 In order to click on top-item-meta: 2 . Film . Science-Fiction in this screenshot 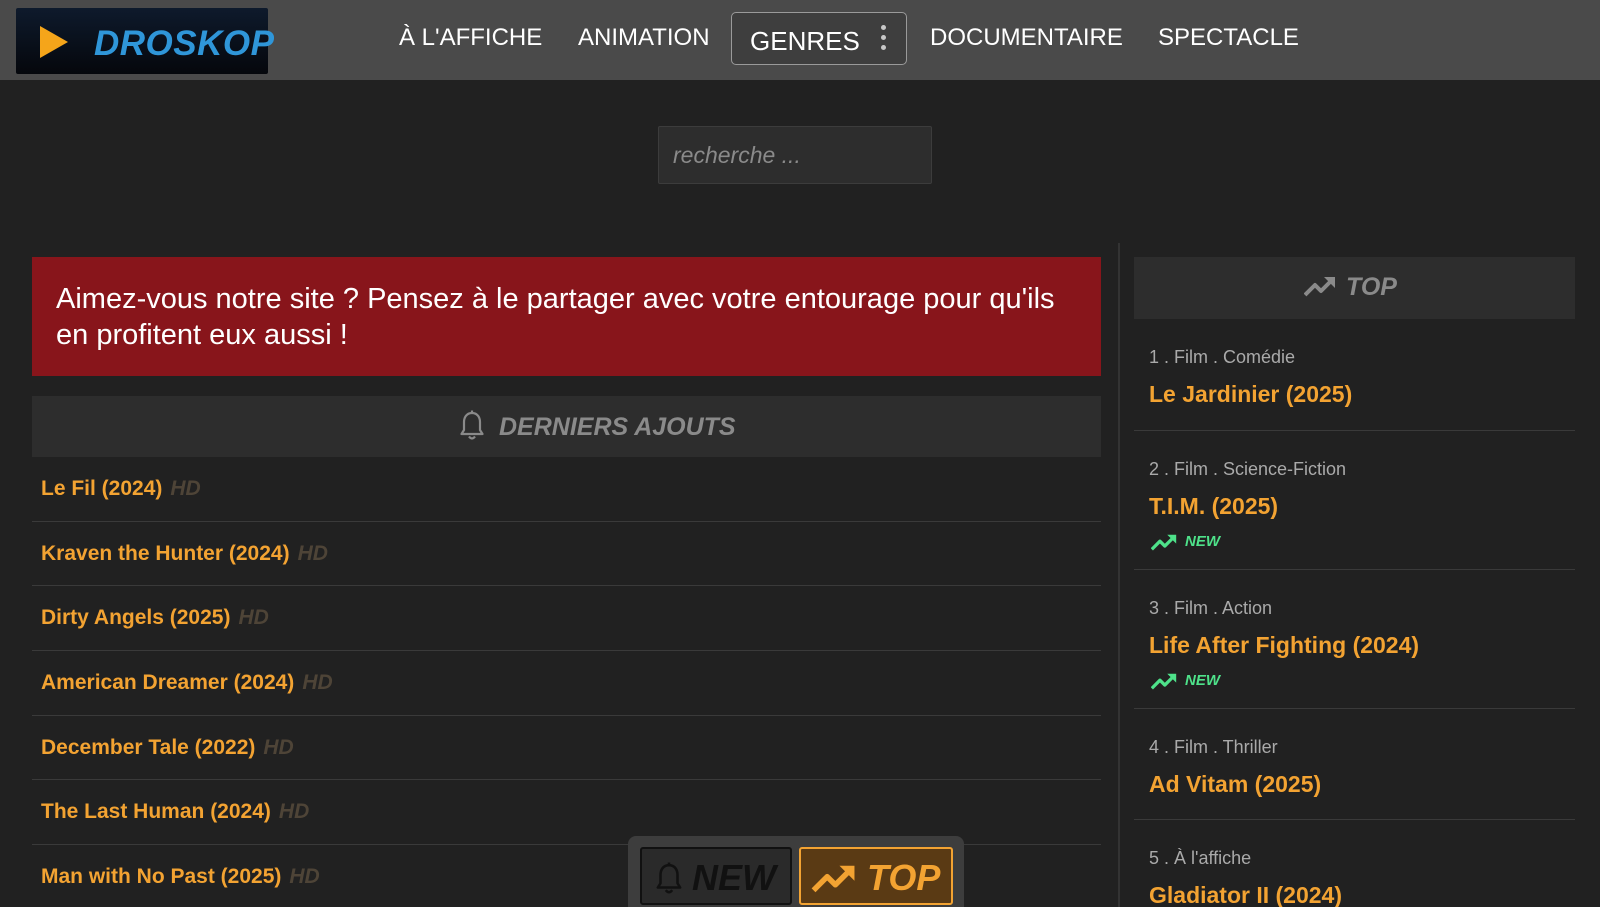, I will do `click(1248, 469)`.